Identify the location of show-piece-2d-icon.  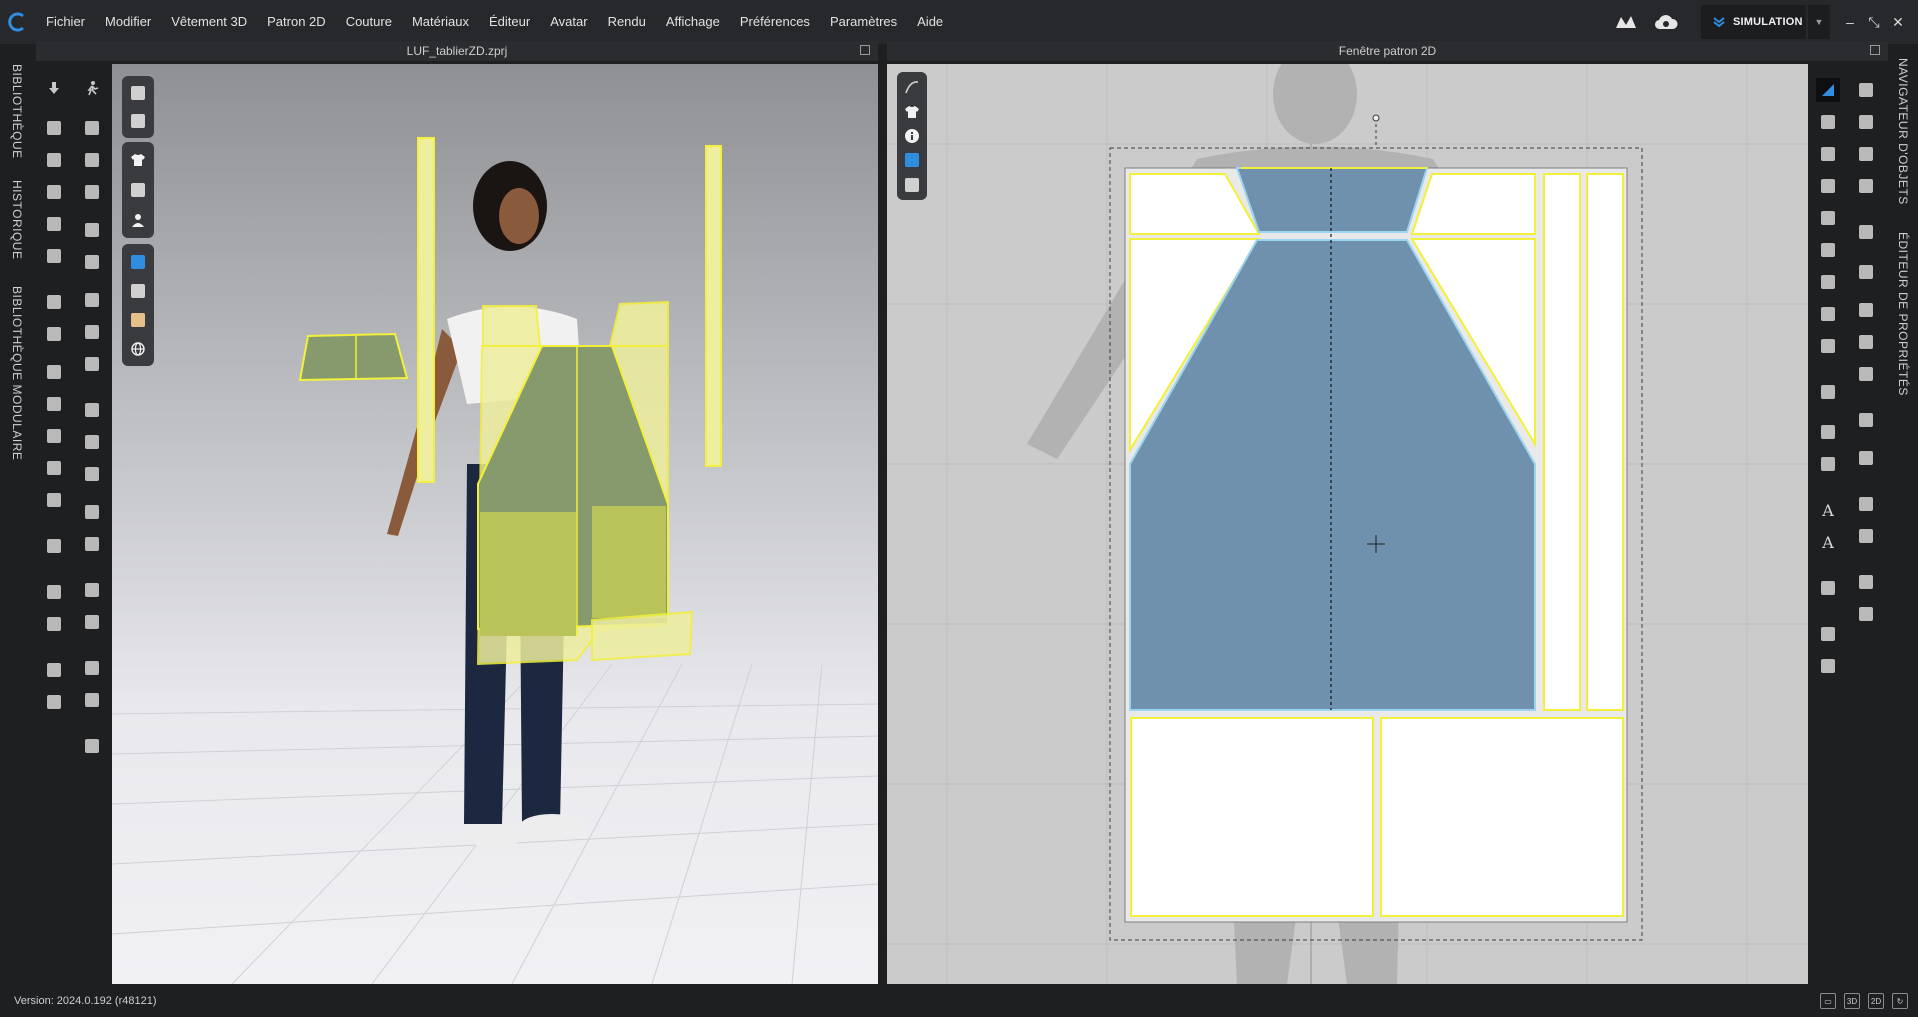
(912, 185).